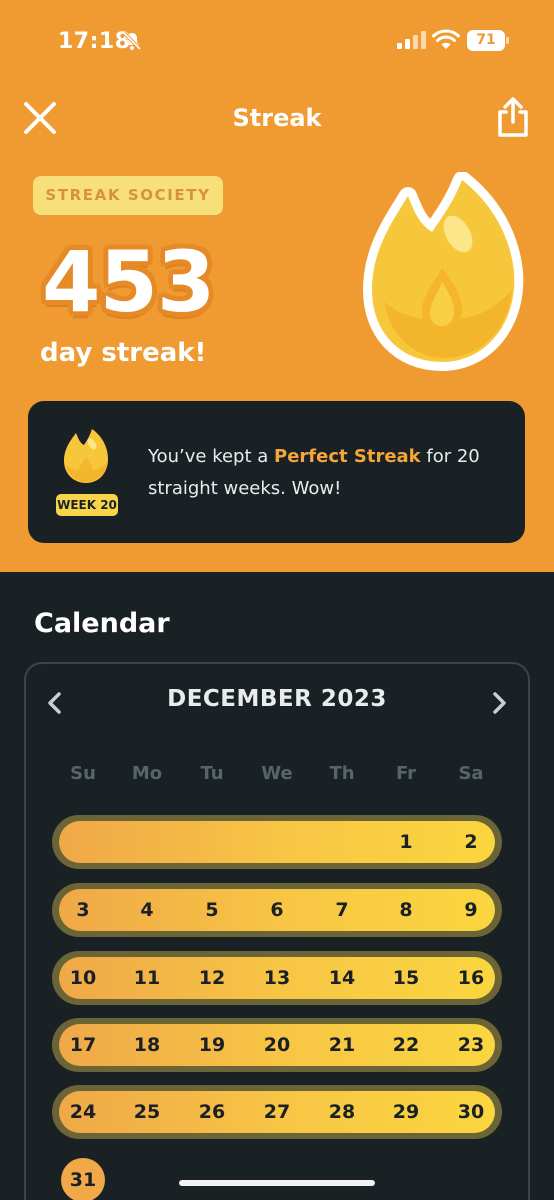 The width and height of the screenshot is (554, 1200). I want to click on calendar-day: 21, so click(342, 1045).